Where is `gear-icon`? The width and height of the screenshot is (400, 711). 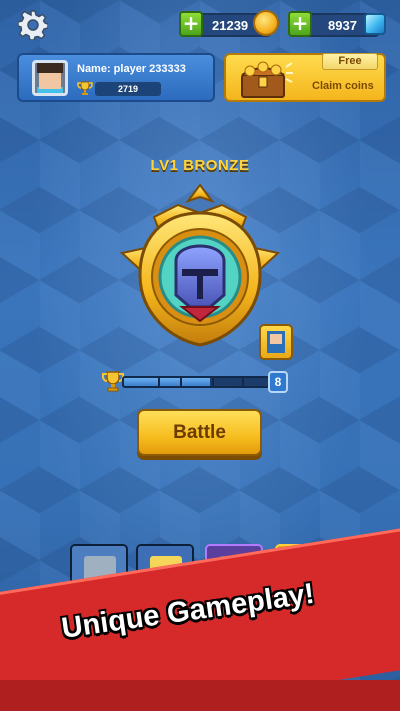
gear-icon is located at coordinates (33, 25).